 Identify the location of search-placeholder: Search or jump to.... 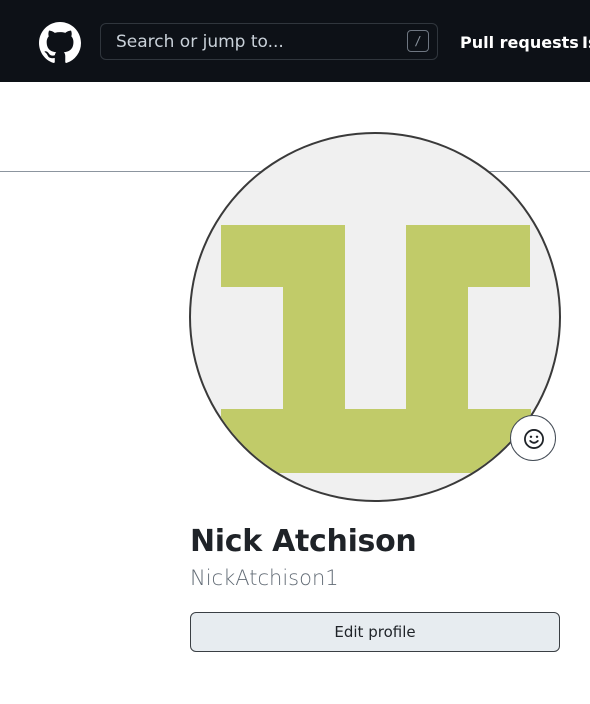
(200, 42).